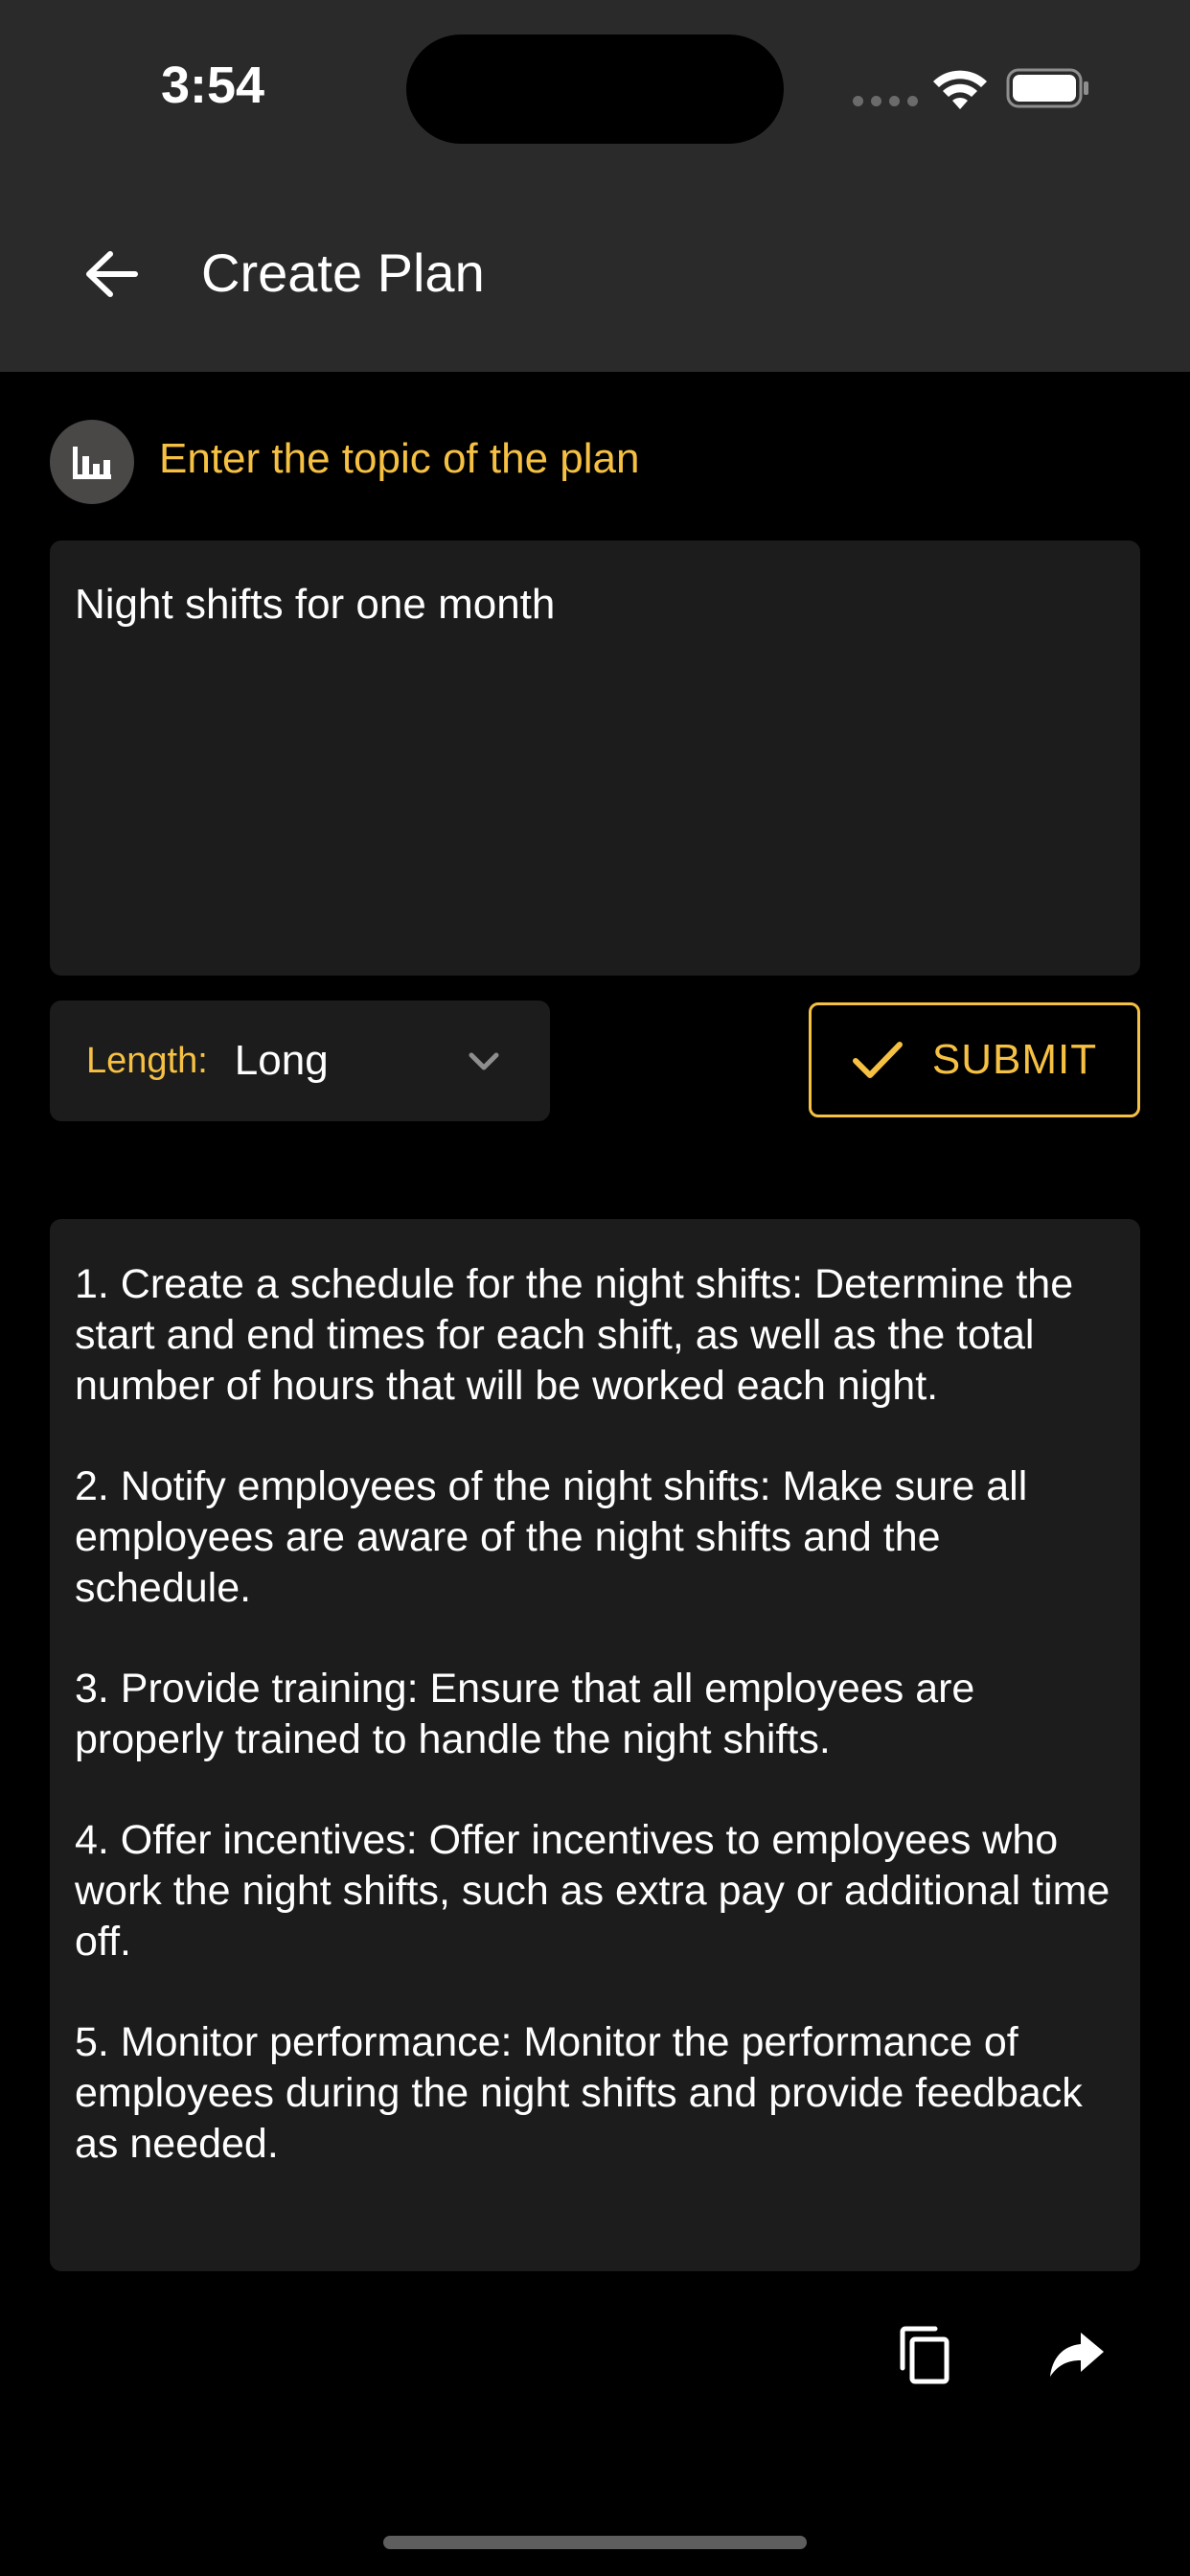  I want to click on top-bar: 3:54 Create Plan, so click(595, 186).